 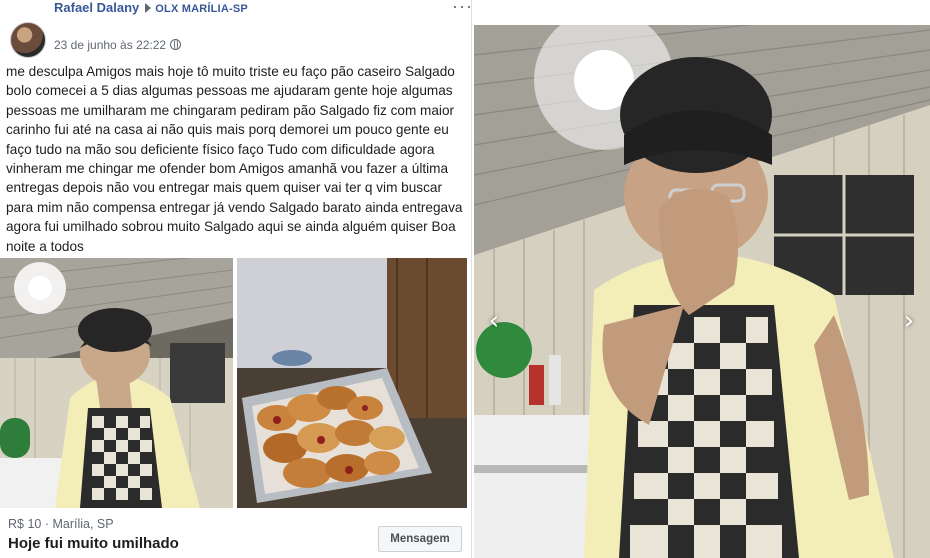 What do you see at coordinates (352, 383) in the screenshot?
I see `photo-salgados-tray` at bounding box center [352, 383].